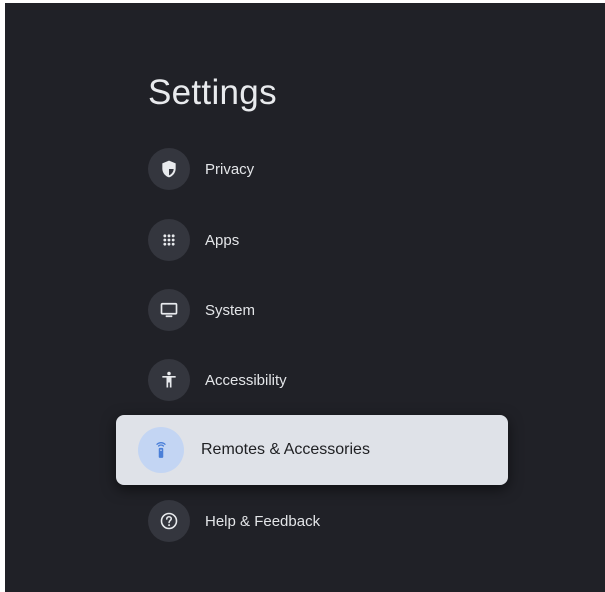 The width and height of the screenshot is (605, 592). I want to click on menu-item-system: System, so click(318, 310).